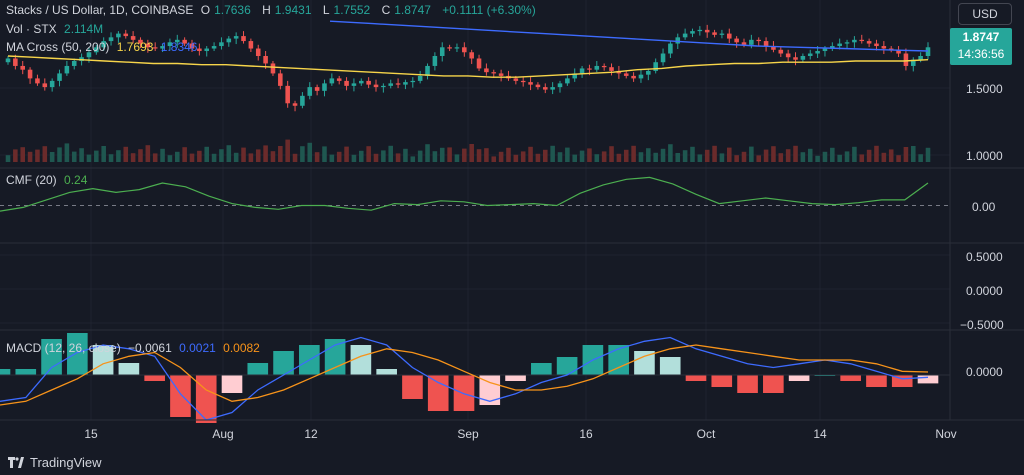 This screenshot has width=1024, height=475. I want to click on time-tick-16: 16, so click(586, 434).